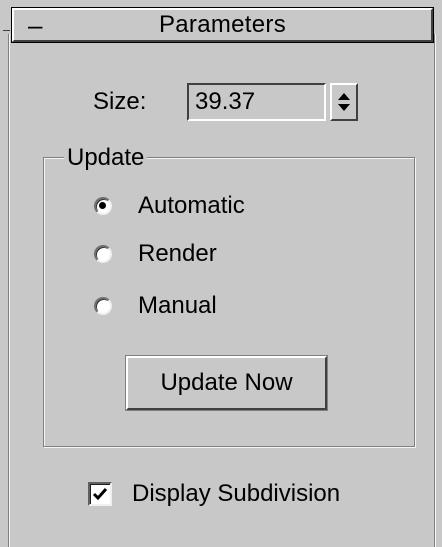 Image resolution: width=442 pixels, height=547 pixels. What do you see at coordinates (177, 305) in the screenshot?
I see `radio-manual-label: Manual` at bounding box center [177, 305].